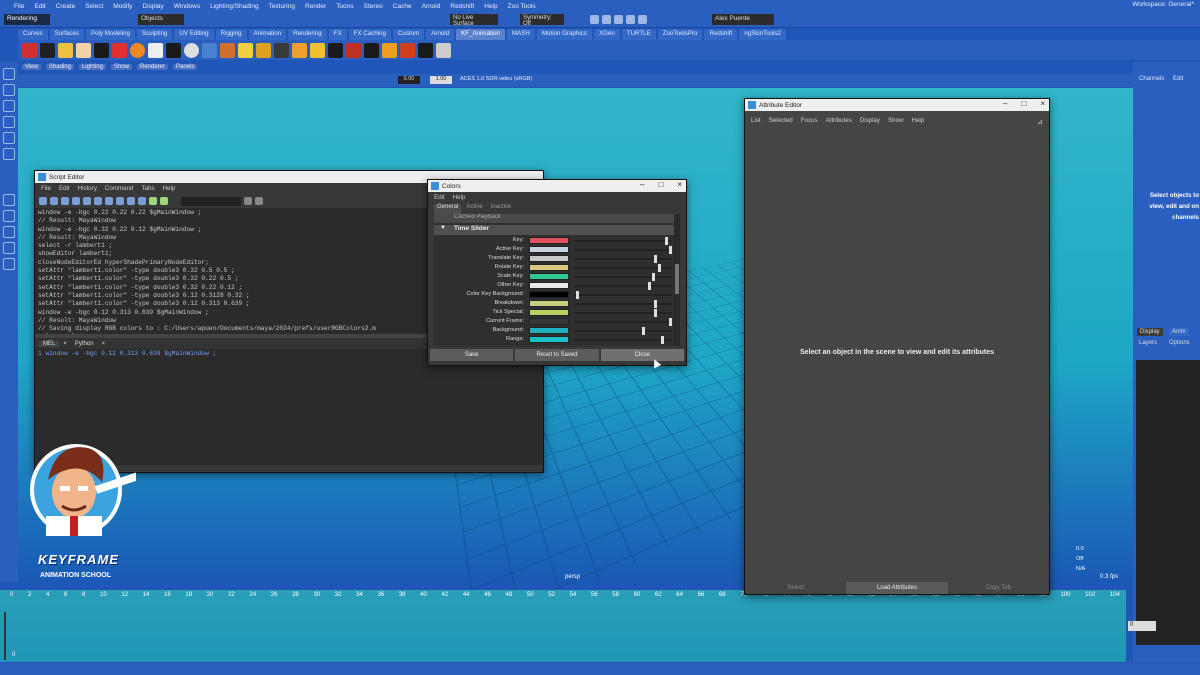  What do you see at coordinates (431, 6) in the screenshot?
I see `menu-arnold: Arnold` at bounding box center [431, 6].